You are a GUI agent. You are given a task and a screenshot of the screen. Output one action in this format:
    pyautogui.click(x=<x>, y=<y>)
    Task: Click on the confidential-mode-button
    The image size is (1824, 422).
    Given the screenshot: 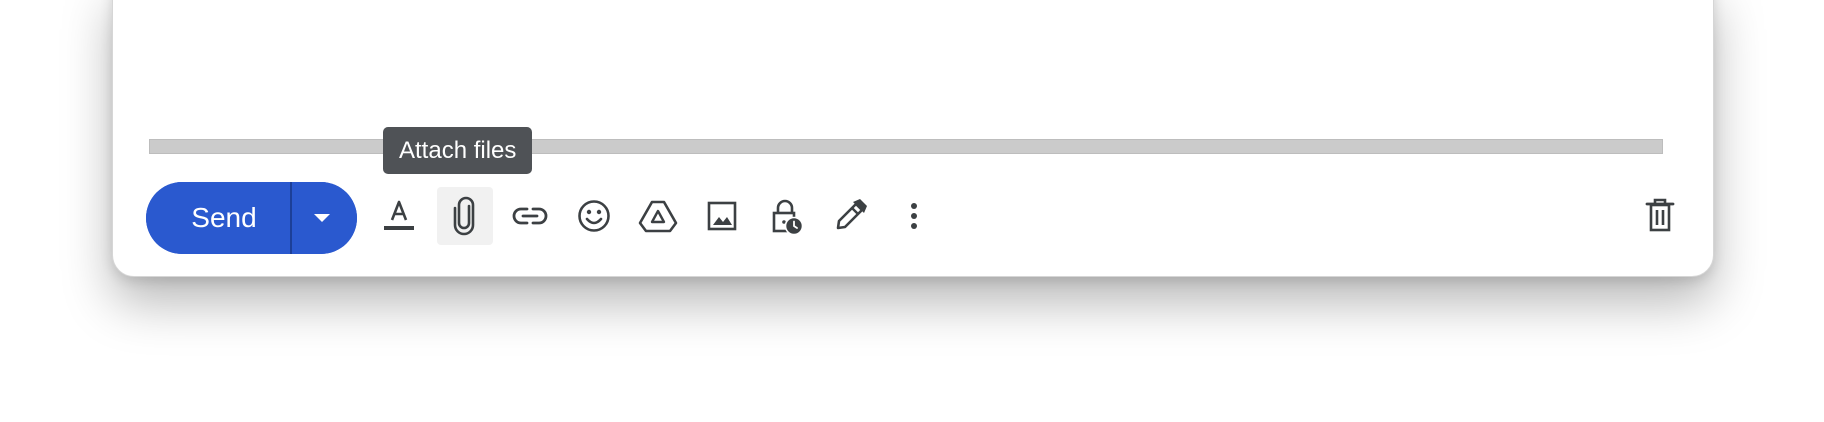 What is the action you would take?
    pyautogui.click(x=786, y=216)
    